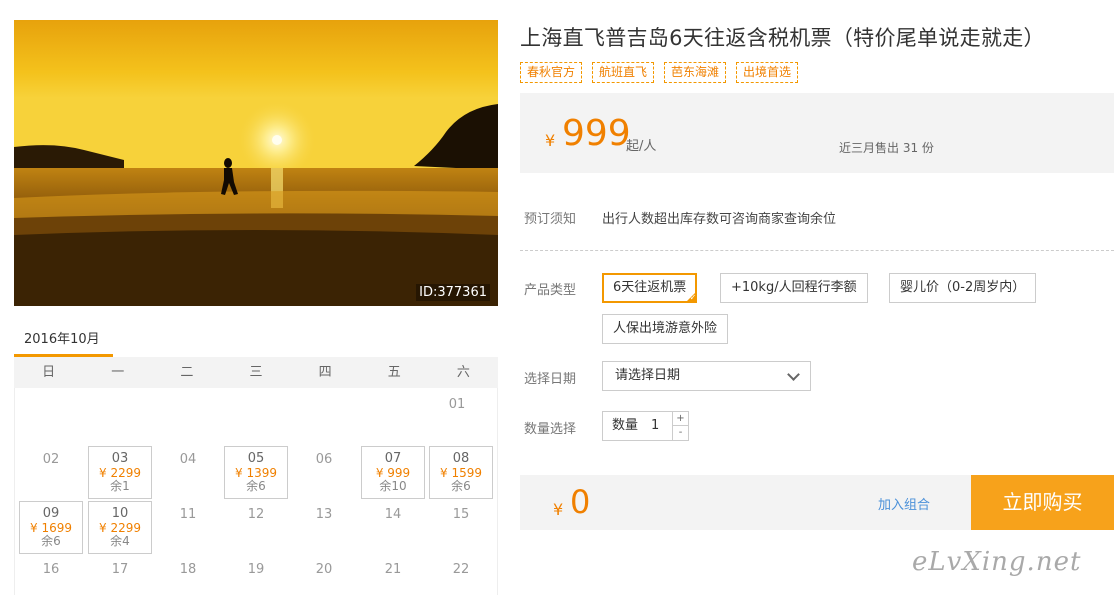 The width and height of the screenshot is (1118, 595). What do you see at coordinates (463, 372) in the screenshot?
I see `weekday-label: 六` at bounding box center [463, 372].